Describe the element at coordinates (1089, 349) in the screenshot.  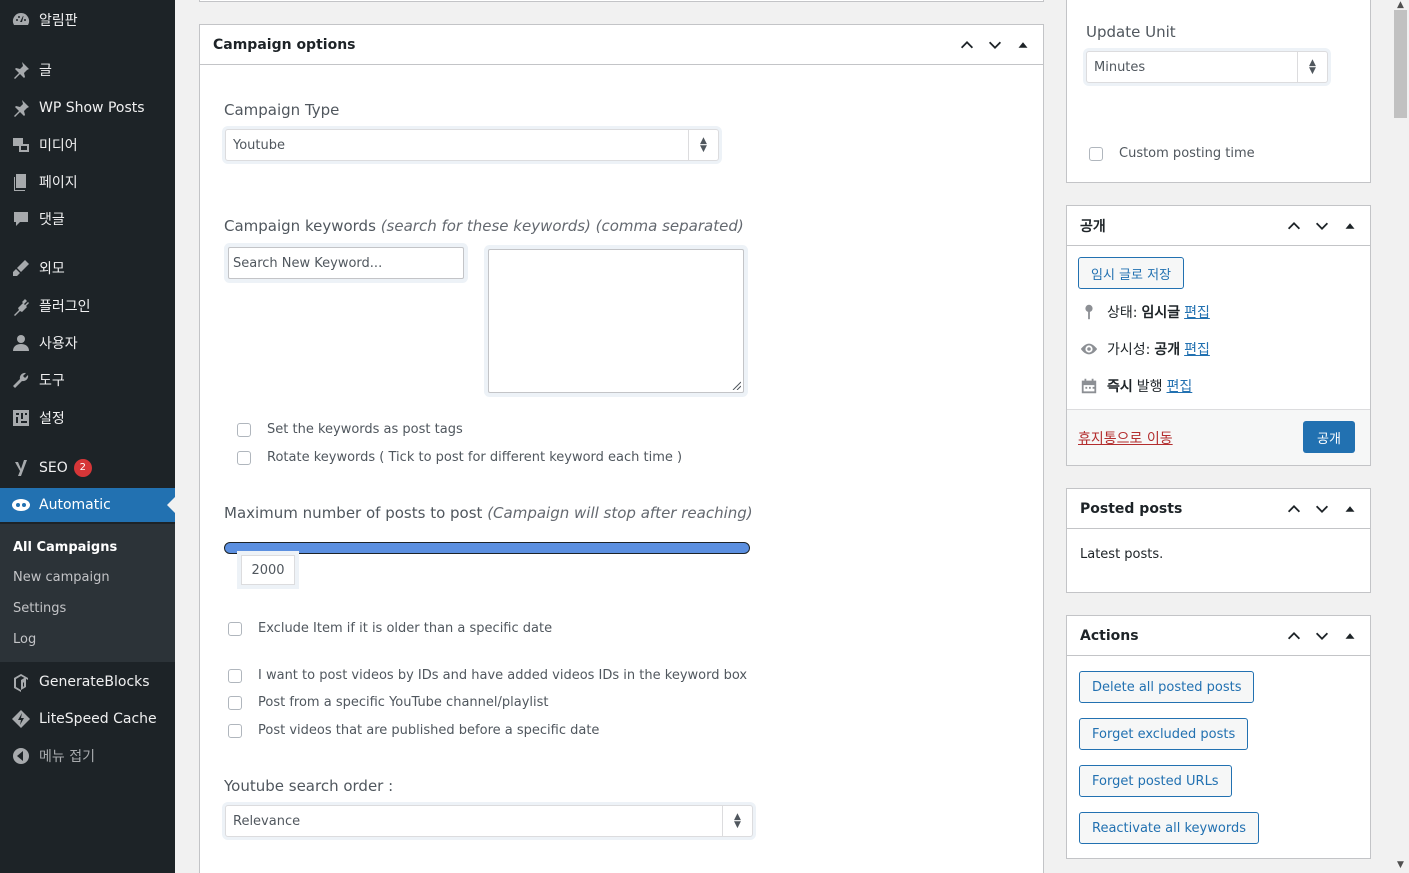
I see `eye-icon` at that location.